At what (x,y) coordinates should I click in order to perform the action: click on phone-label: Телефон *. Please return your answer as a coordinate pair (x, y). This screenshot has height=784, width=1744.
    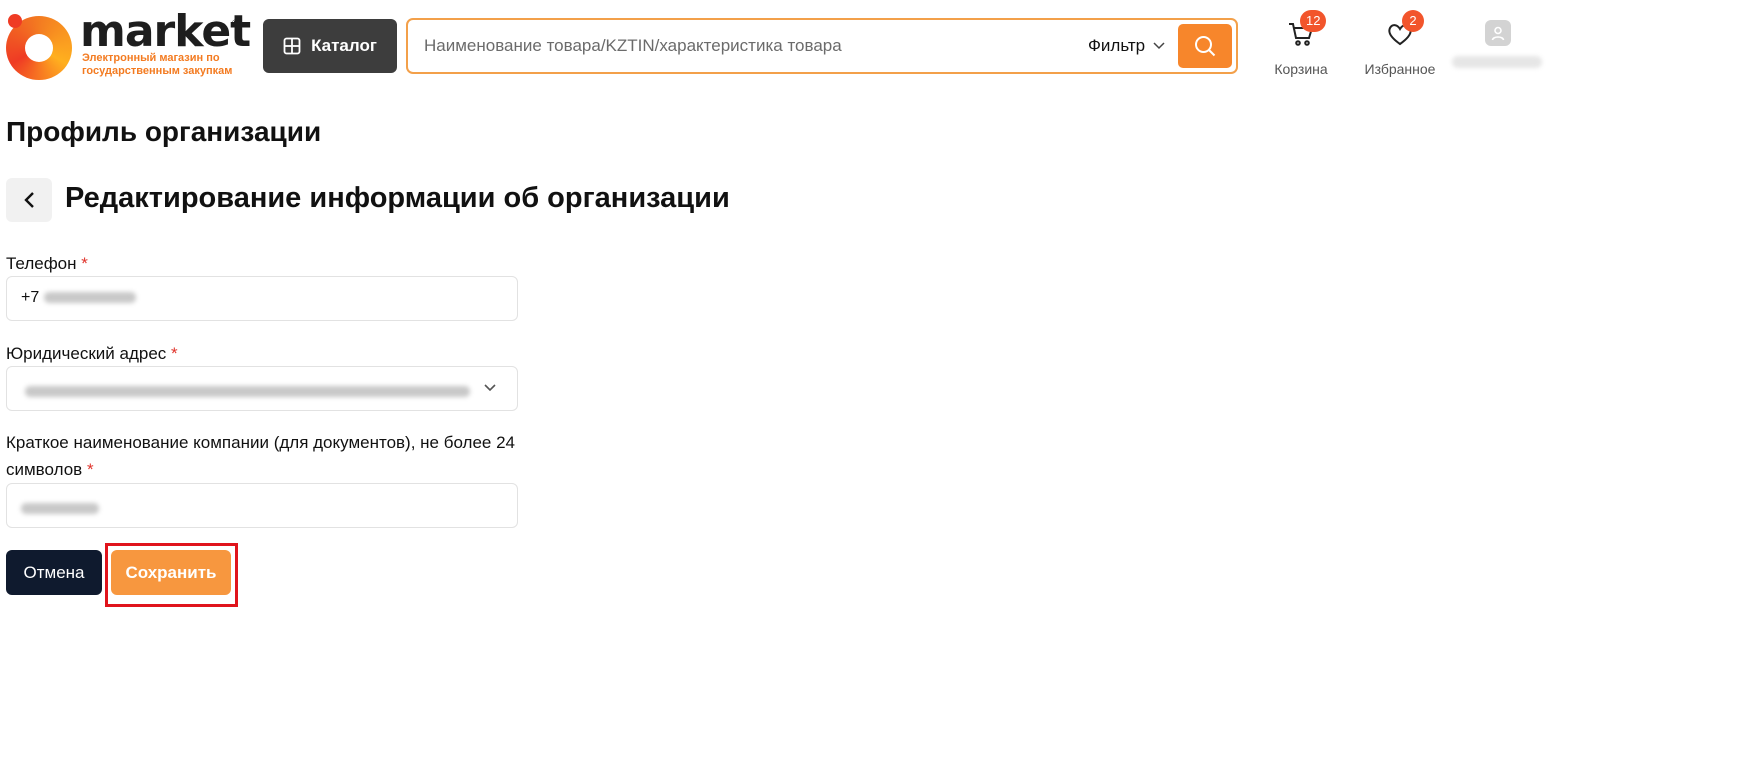
    Looking at the image, I should click on (47, 263).